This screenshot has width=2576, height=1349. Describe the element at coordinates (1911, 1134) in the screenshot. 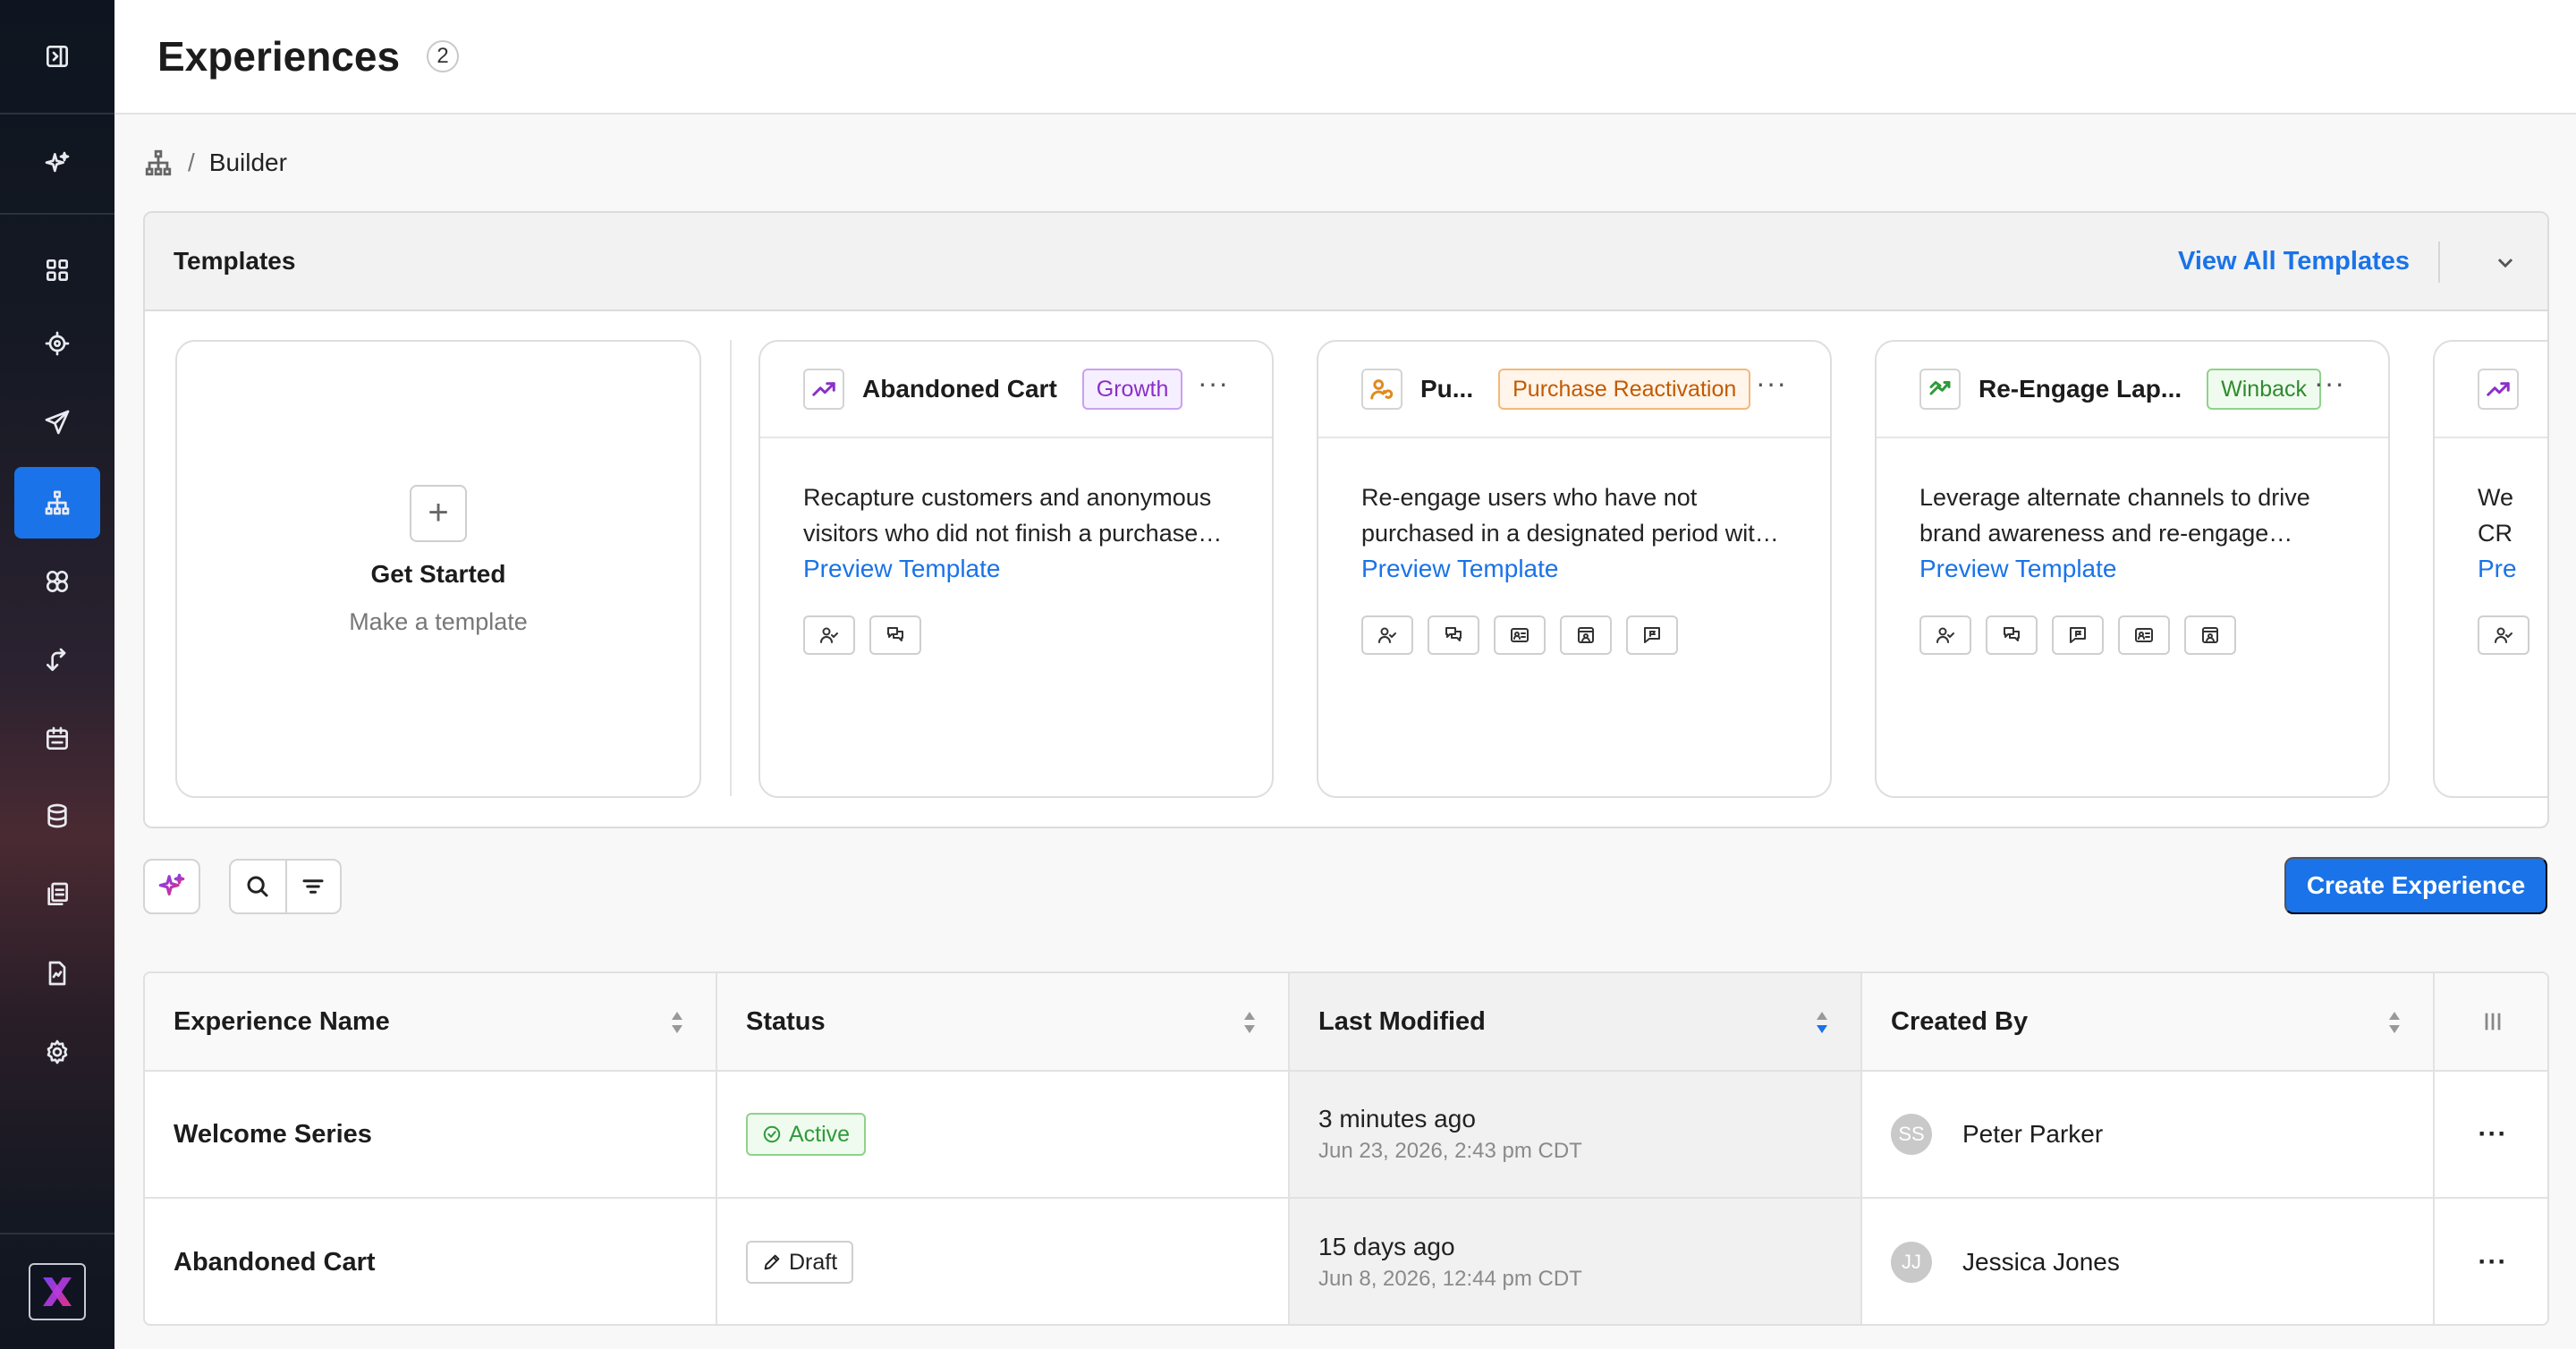

I see `avatar: SS` at that location.